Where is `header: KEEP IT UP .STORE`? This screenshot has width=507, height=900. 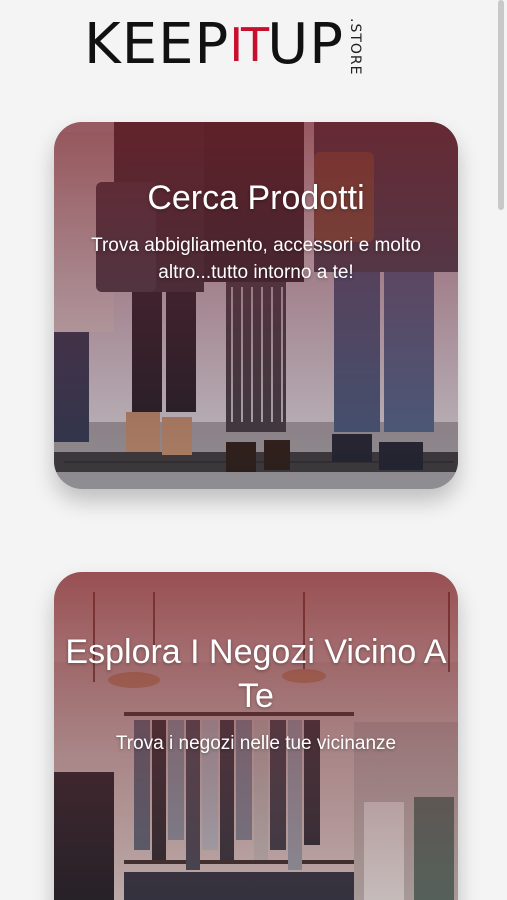 header: KEEP IT UP .STORE is located at coordinates (253, 50).